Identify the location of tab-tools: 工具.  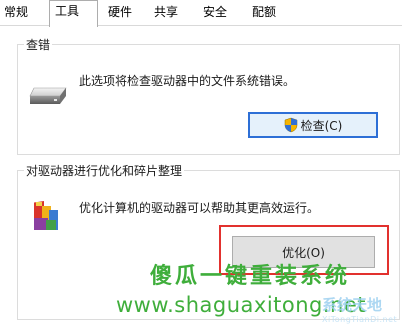
(73, 13).